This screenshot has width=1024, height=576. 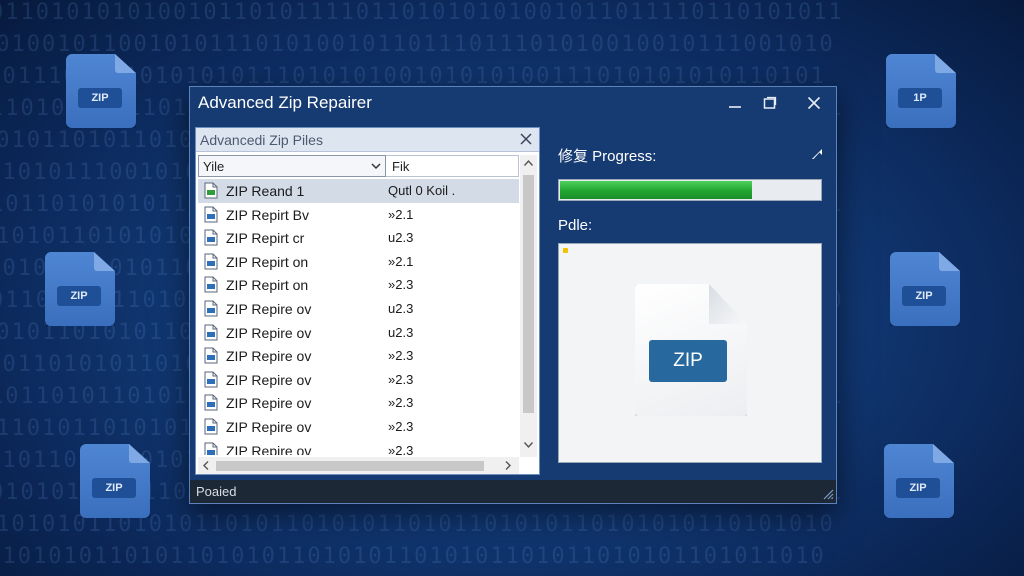 What do you see at coordinates (358, 191) in the screenshot?
I see `file-list-row: ZIP Reand 1 Qutl 0 Koil .` at bounding box center [358, 191].